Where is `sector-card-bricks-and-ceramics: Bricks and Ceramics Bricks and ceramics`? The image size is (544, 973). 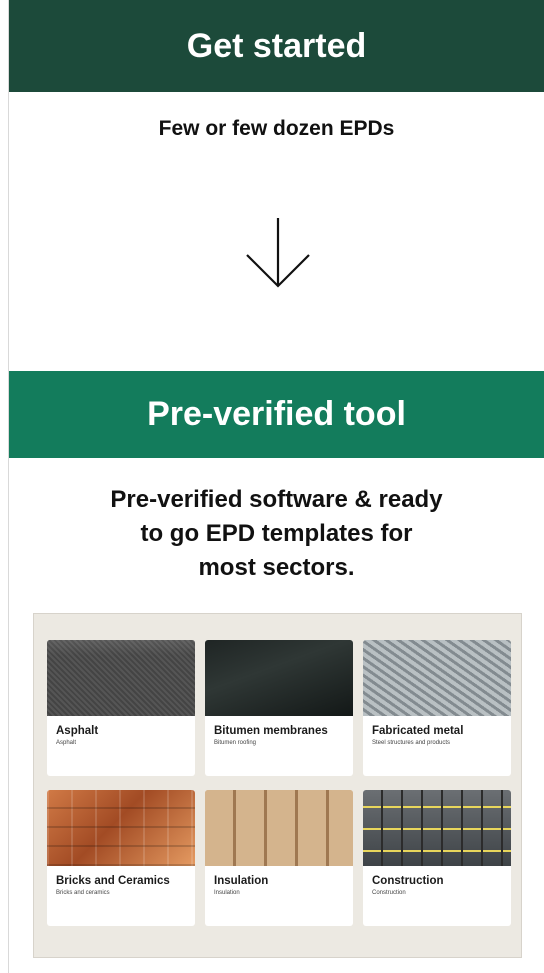 sector-card-bricks-and-ceramics: Bricks and Ceramics Bricks and ceramics is located at coordinates (121, 858).